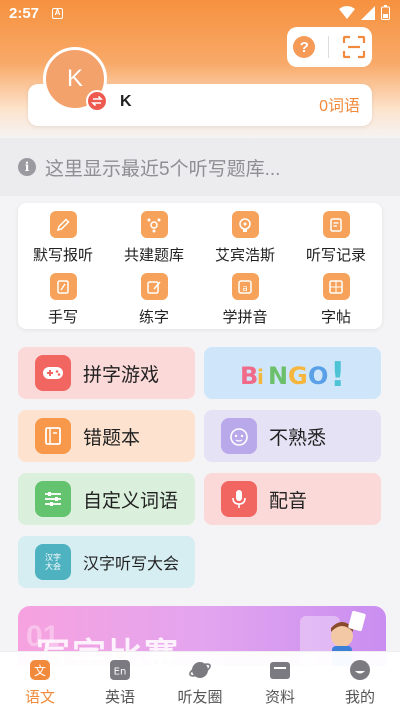 The image size is (400, 711). I want to click on nav-english: En 英语, so click(120, 681).